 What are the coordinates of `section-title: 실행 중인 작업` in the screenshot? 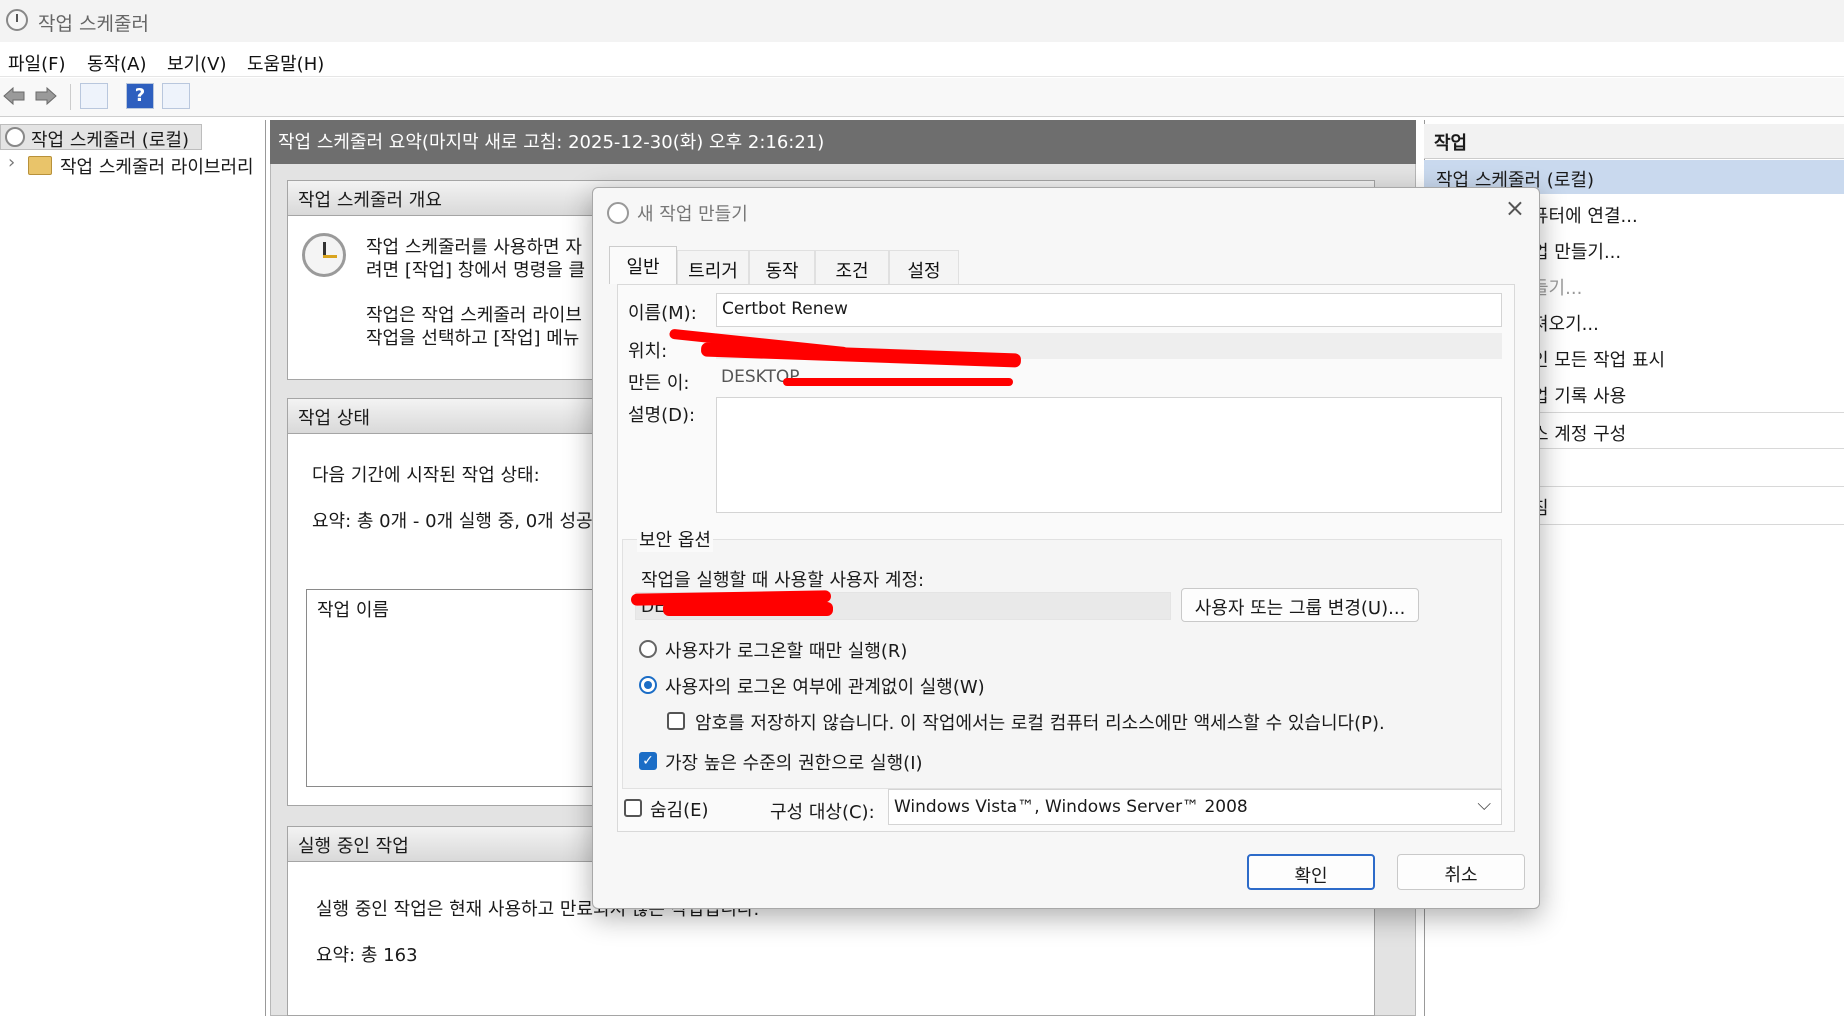 It's located at (353, 846).